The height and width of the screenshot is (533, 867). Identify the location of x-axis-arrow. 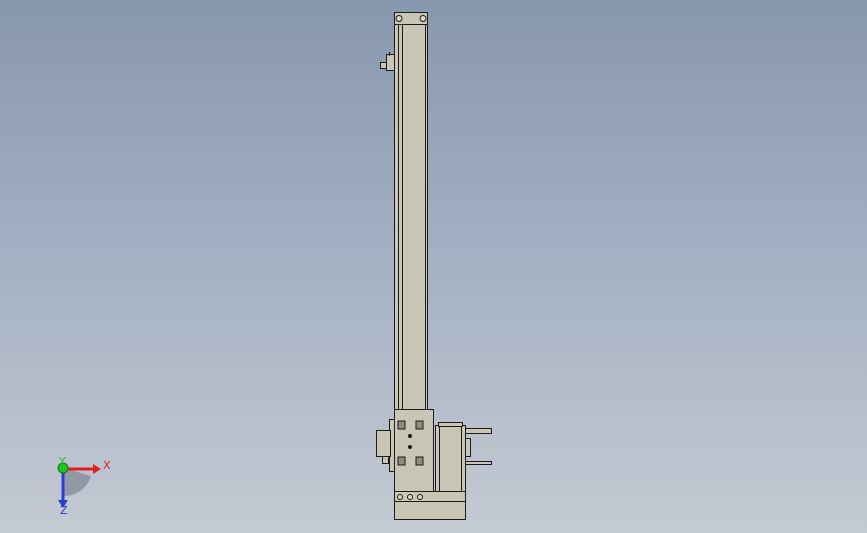
(97, 469).